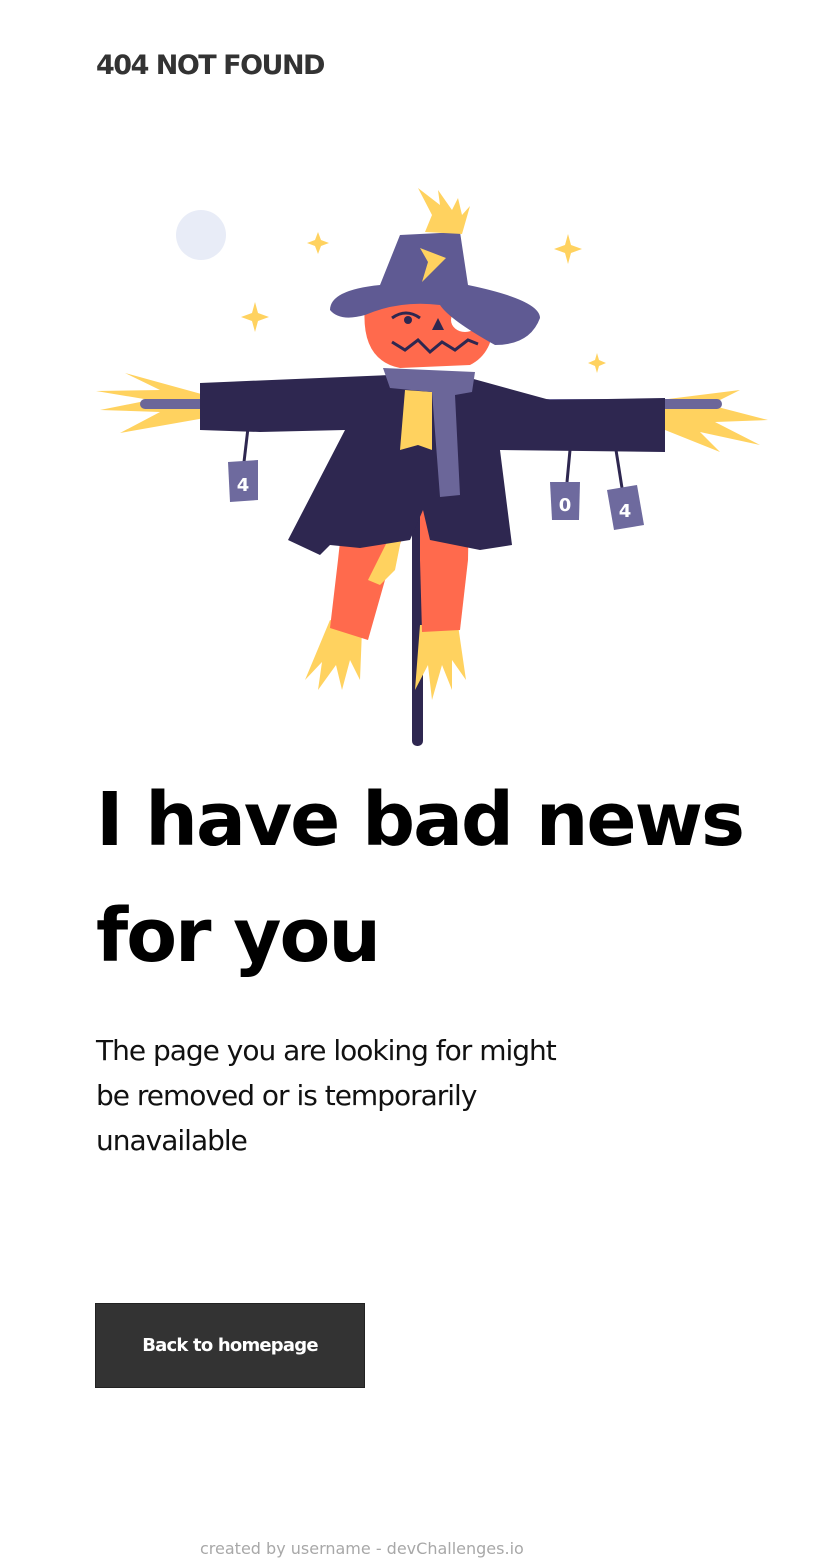 Image resolution: width=825 pixels, height=1560 pixels. What do you see at coordinates (565, 505) in the screenshot?
I see `svg-text: 0` at bounding box center [565, 505].